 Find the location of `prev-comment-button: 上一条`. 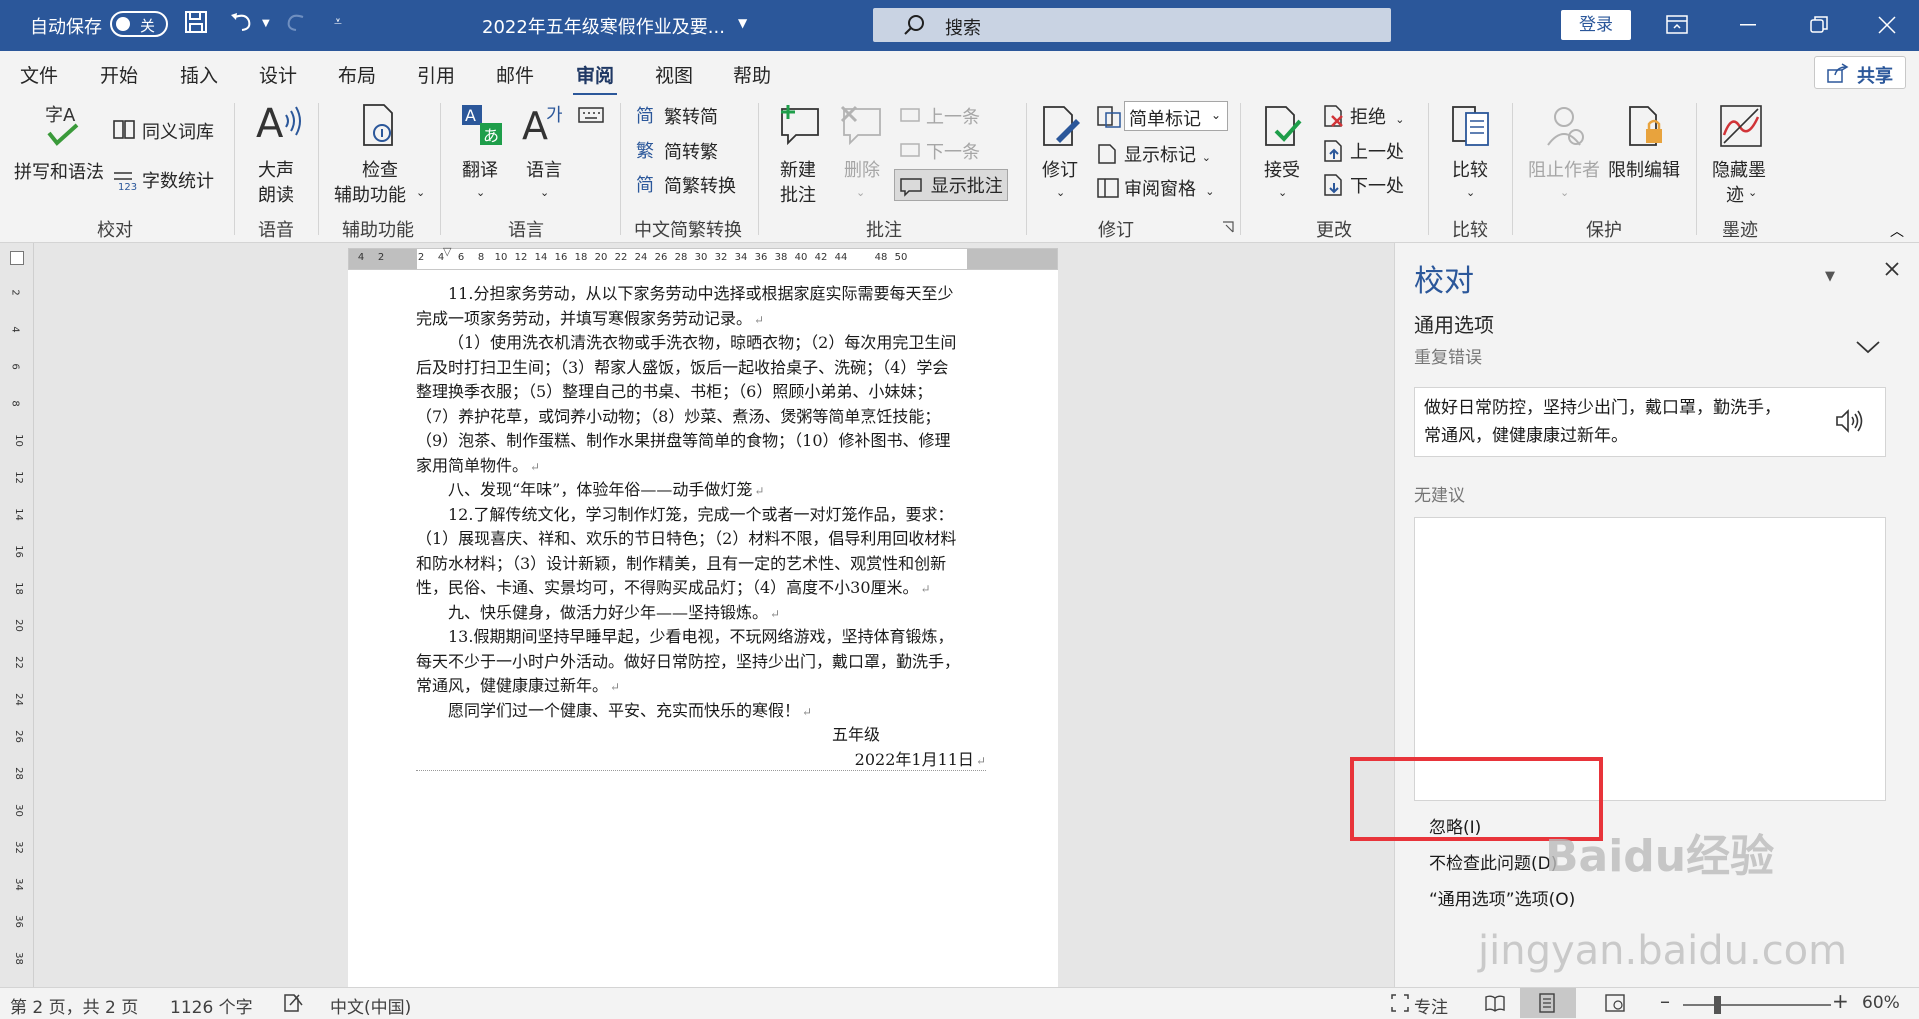

prev-comment-button: 上一条 is located at coordinates (939, 116).